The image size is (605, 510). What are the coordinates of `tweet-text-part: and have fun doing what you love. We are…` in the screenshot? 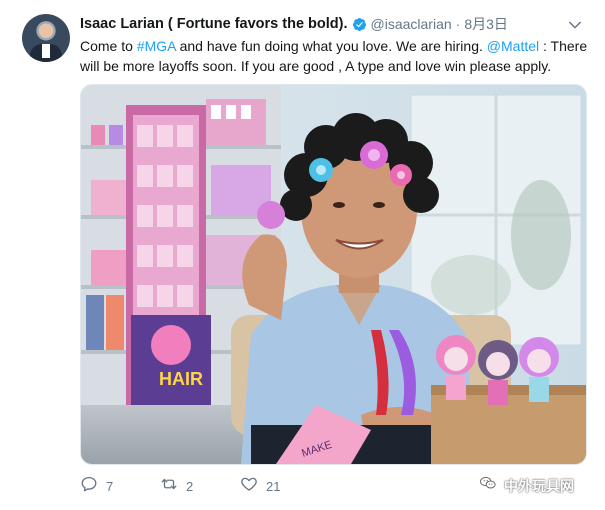 It's located at (331, 46).